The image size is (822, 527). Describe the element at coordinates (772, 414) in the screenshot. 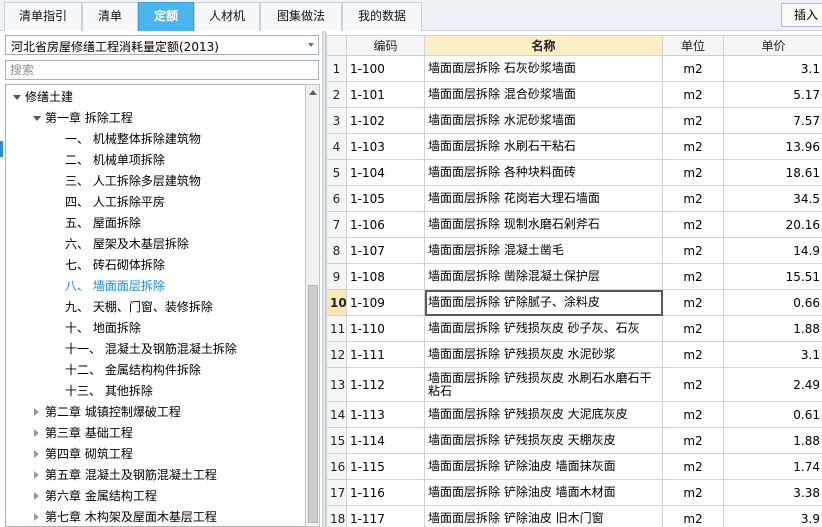

I see `cell-price: 0.61` at that location.